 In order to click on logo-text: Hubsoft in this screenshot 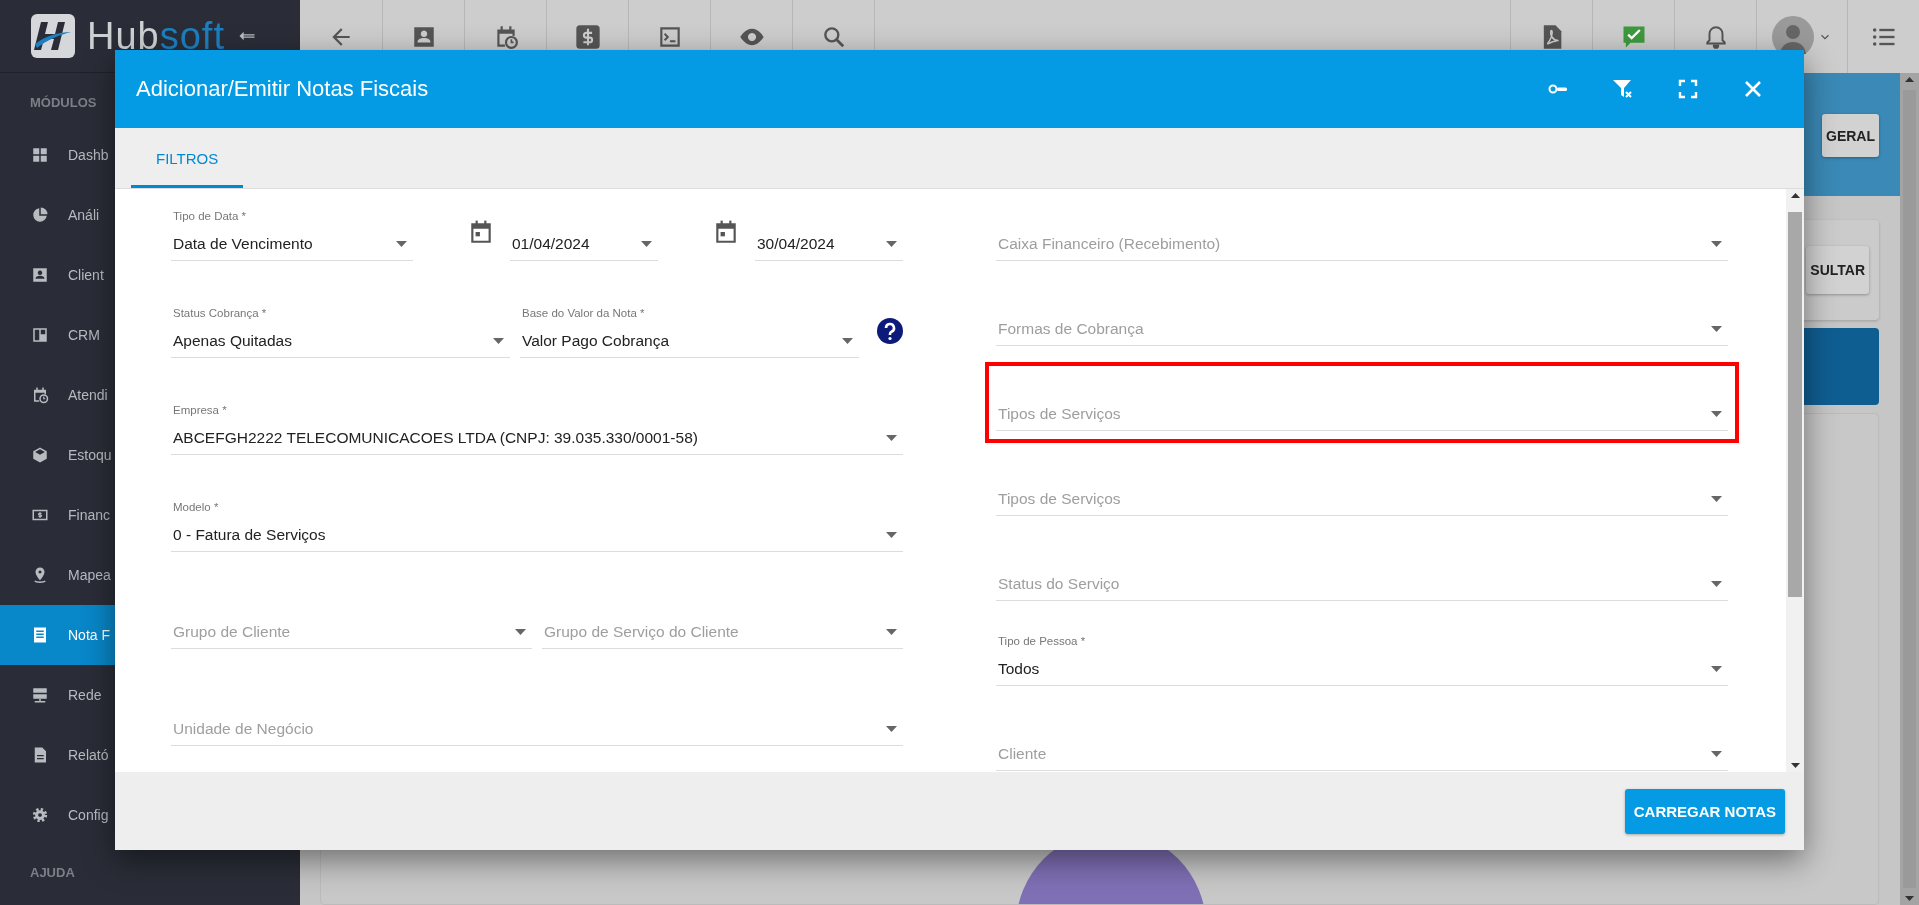, I will do `click(156, 36)`.